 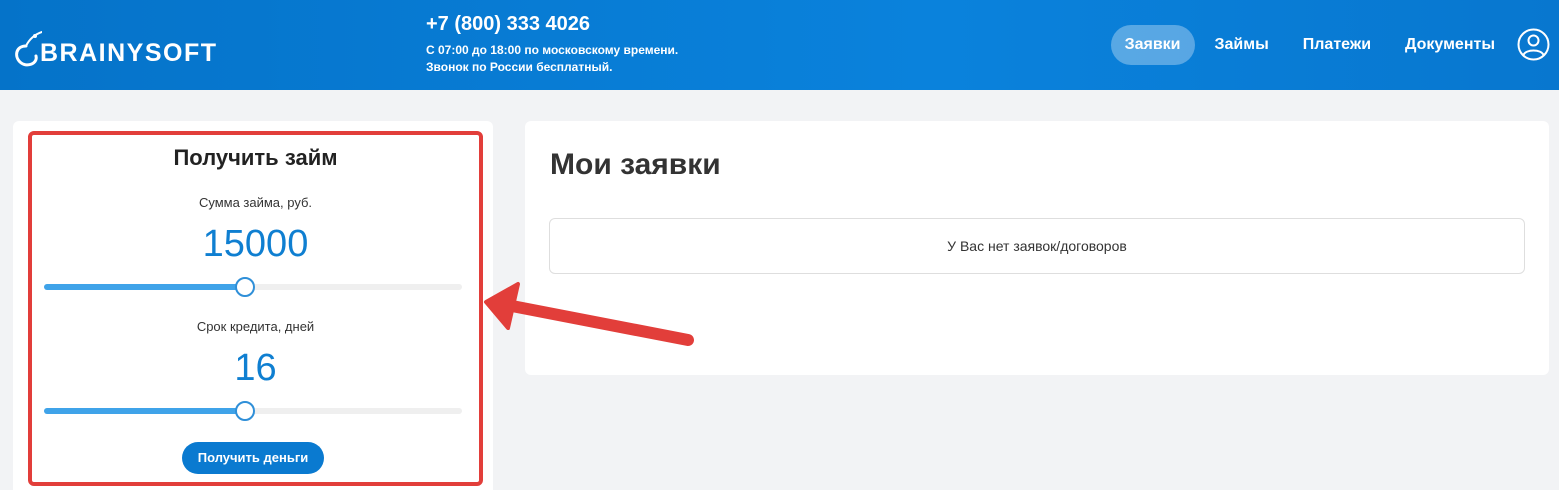 What do you see at coordinates (255, 368) in the screenshot?
I see `term-value: 16` at bounding box center [255, 368].